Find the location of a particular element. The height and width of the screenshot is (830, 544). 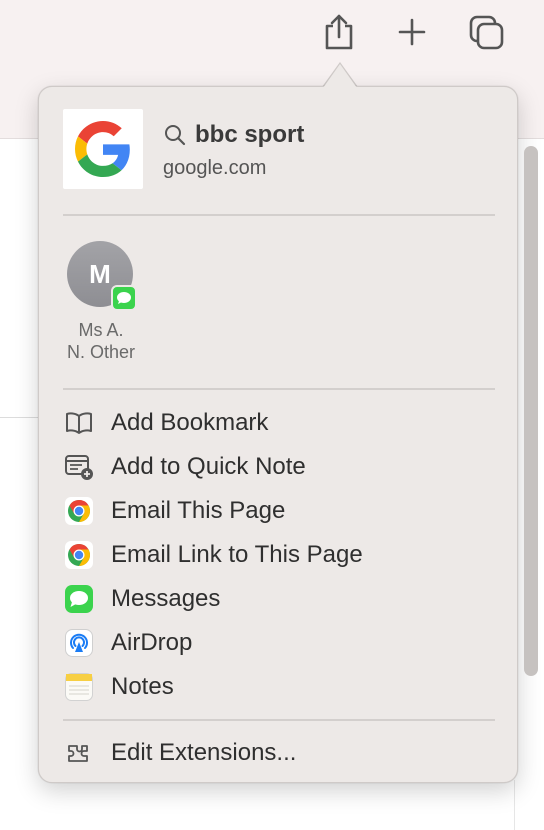

share-button is located at coordinates (339, 32).